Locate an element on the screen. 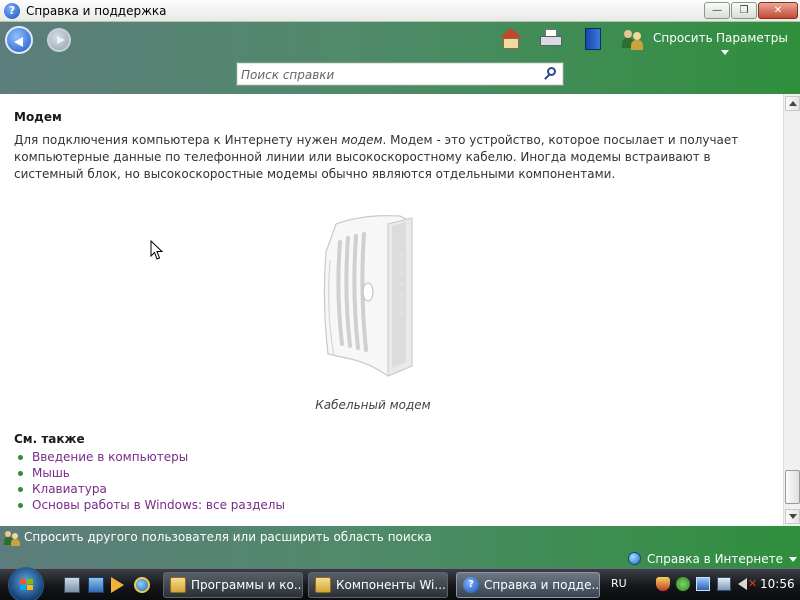 This screenshot has width=800, height=600. network-icon is located at coordinates (703, 584).